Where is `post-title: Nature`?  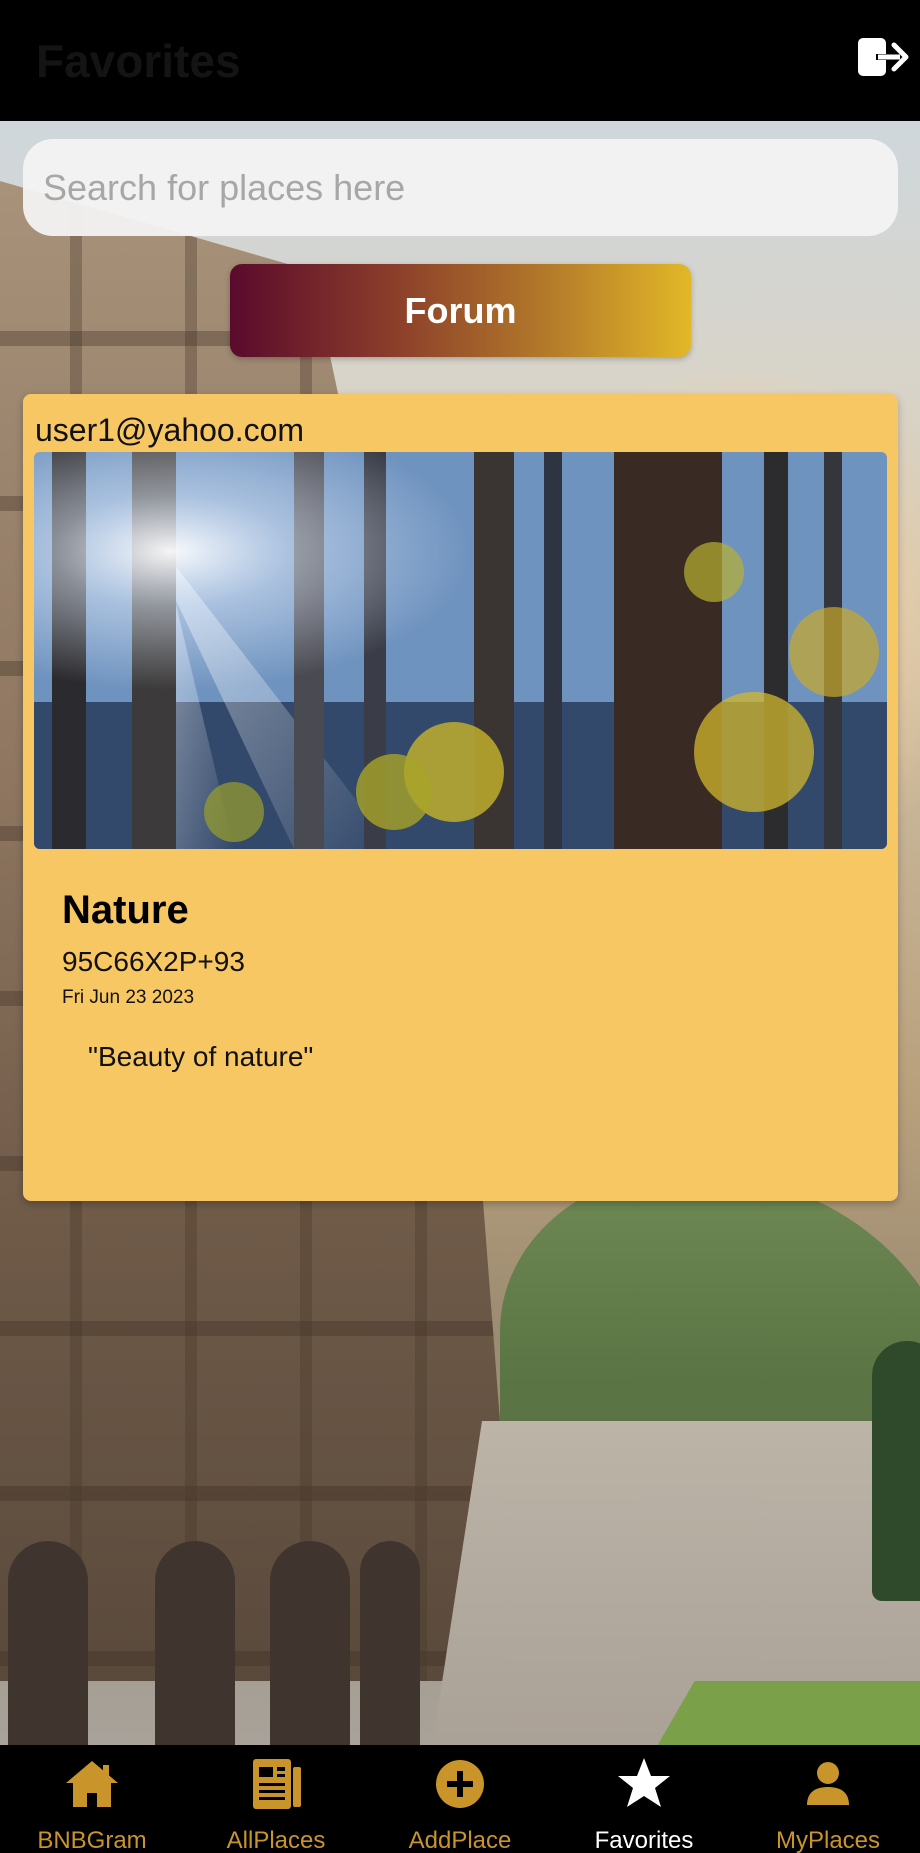
post-title: Nature is located at coordinates (125, 910).